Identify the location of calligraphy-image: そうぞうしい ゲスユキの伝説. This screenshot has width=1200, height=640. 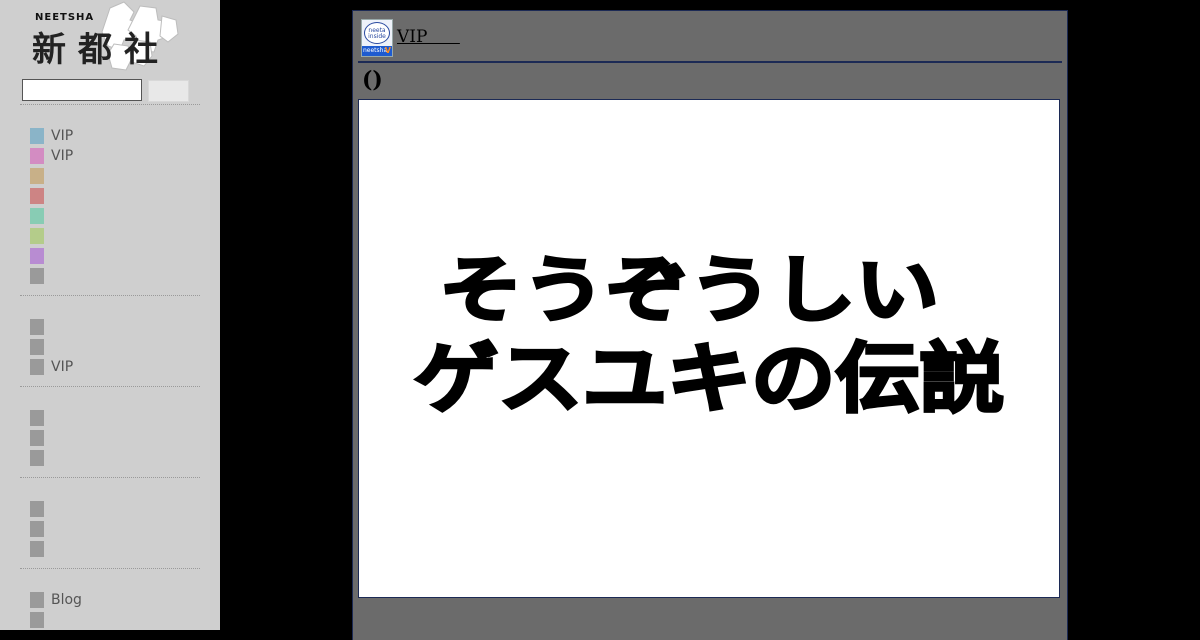
(709, 335).